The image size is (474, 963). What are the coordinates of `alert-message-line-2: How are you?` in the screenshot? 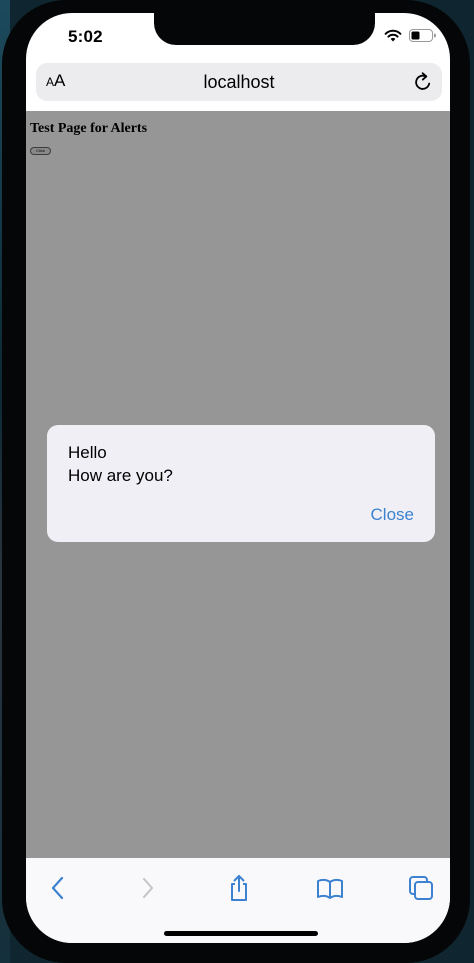 It's located at (120, 475).